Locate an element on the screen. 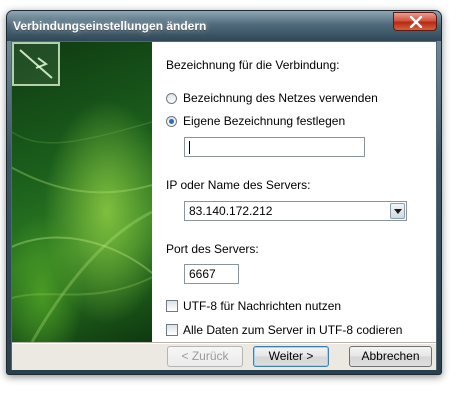  custom-name-input is located at coordinates (274, 147).